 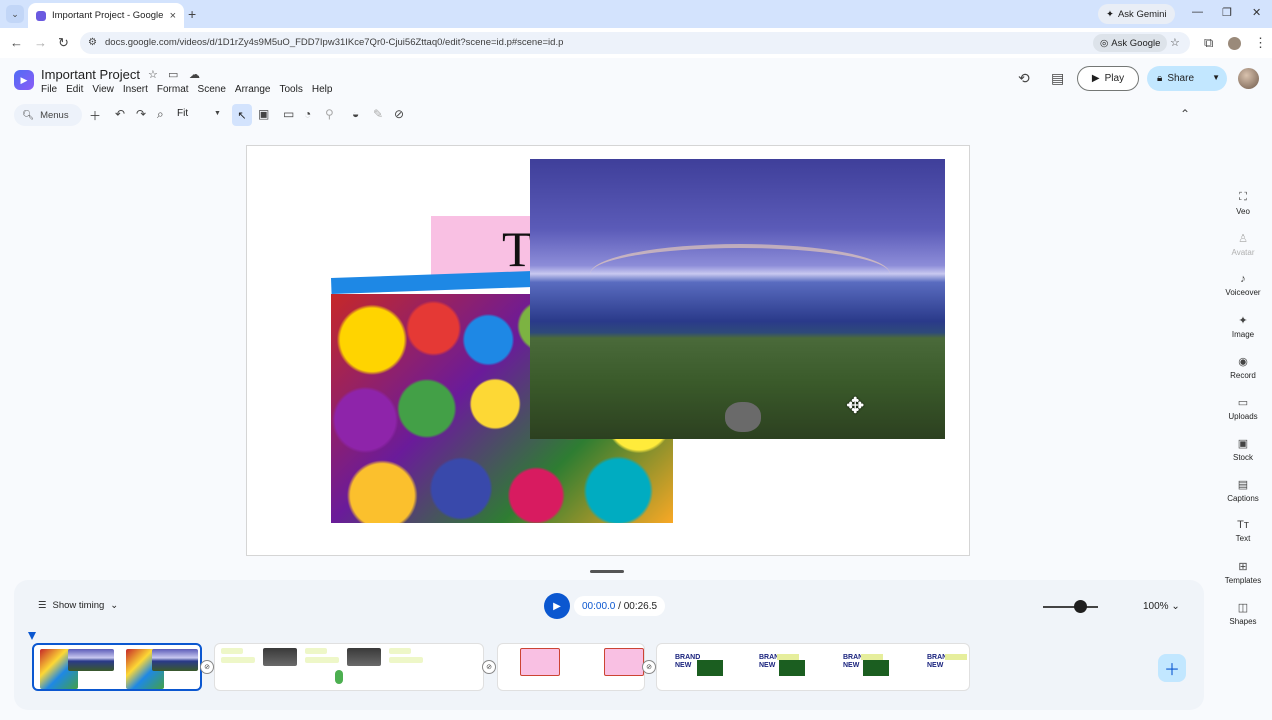 What do you see at coordinates (24, 80) in the screenshot?
I see `google-vids-logo: ▶` at bounding box center [24, 80].